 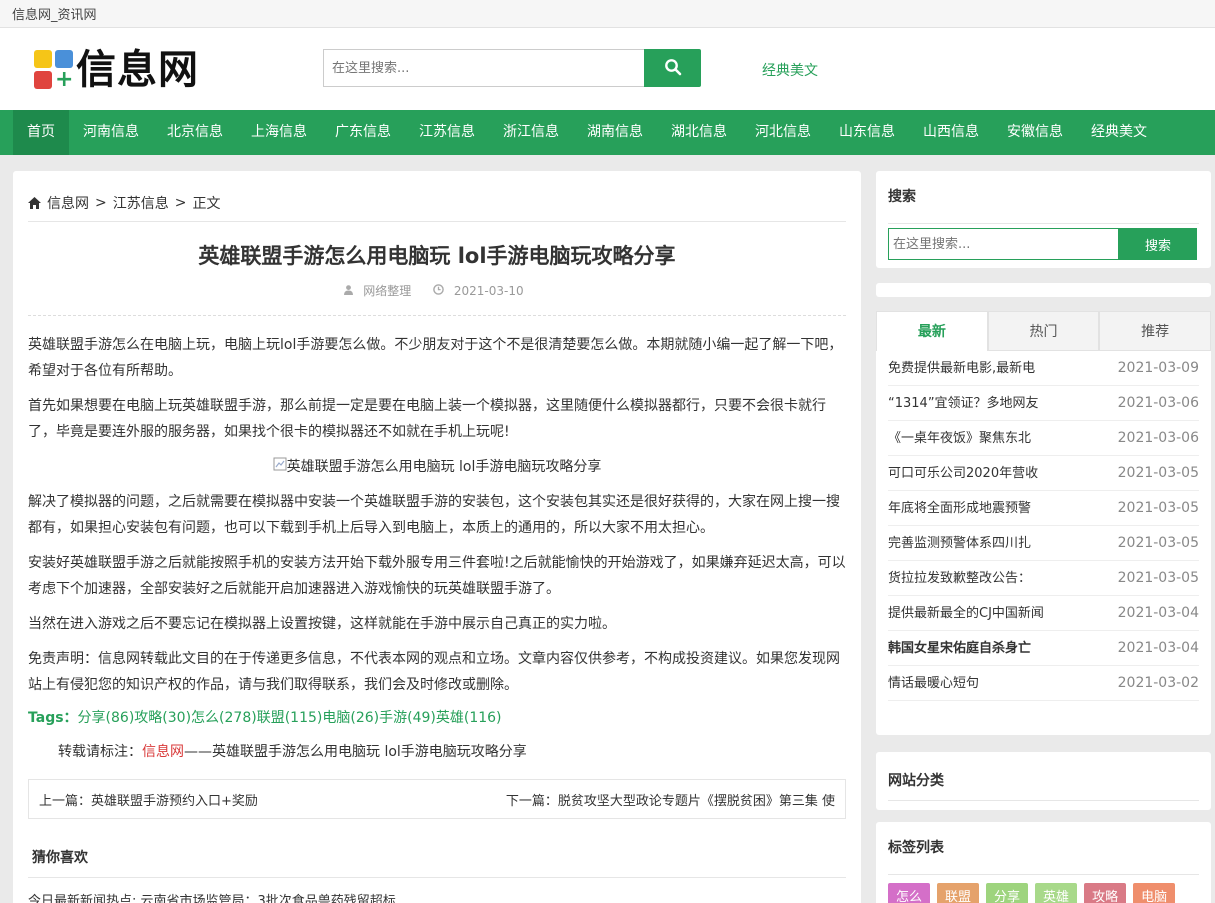 I want to click on sidebar-tabs: 最新 热门 推荐, so click(x=1044, y=331).